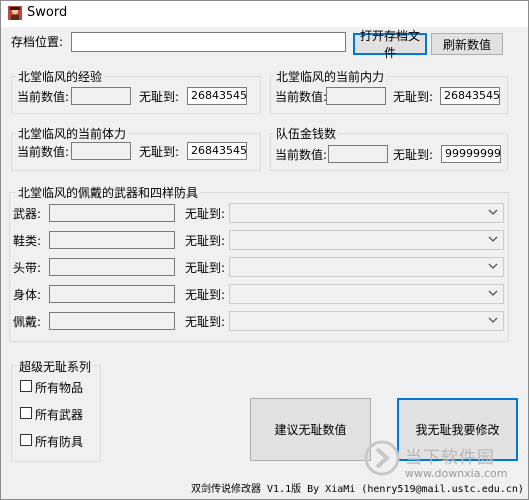 The width and height of the screenshot is (529, 500). What do you see at coordinates (43, 152) in the screenshot?
I see `hp-current-label: 当前数值:` at bounding box center [43, 152].